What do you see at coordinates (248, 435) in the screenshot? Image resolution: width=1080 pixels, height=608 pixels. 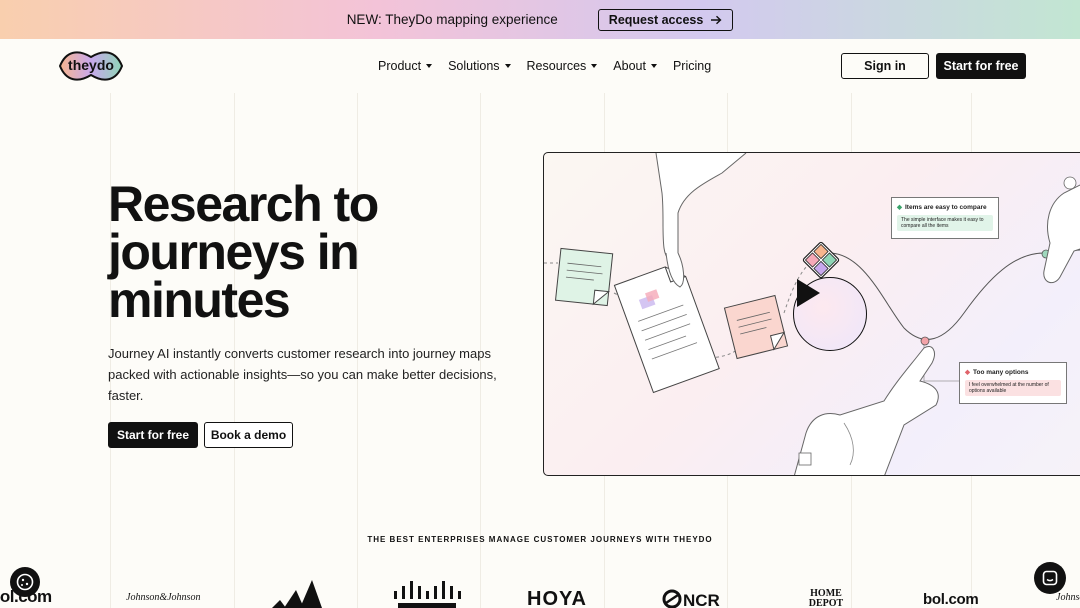 I see `book-demo-button: Book a demo` at bounding box center [248, 435].